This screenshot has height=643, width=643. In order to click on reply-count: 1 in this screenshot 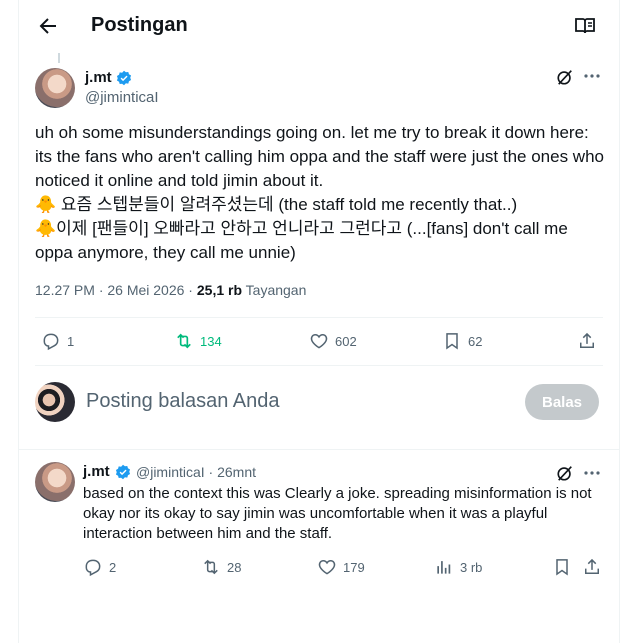, I will do `click(71, 341)`.